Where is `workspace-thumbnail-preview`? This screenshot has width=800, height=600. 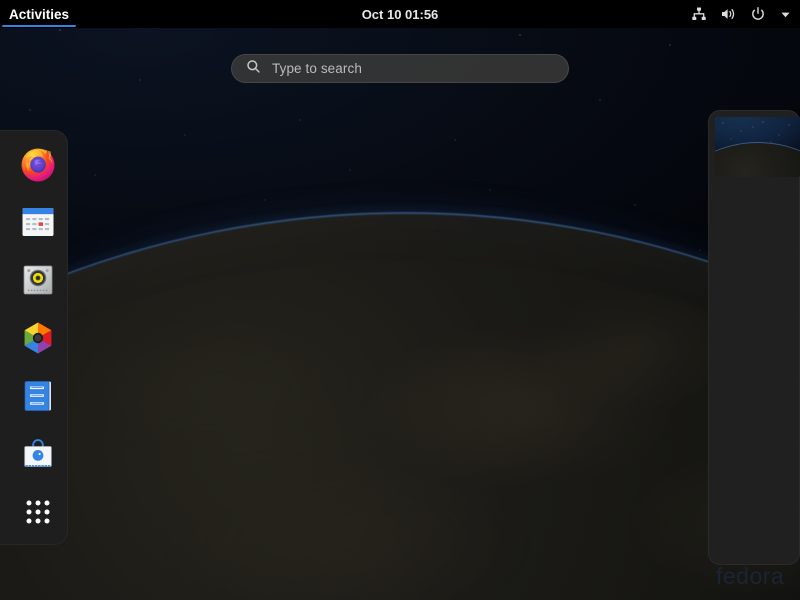
workspace-thumbnail-preview is located at coordinates (757, 147).